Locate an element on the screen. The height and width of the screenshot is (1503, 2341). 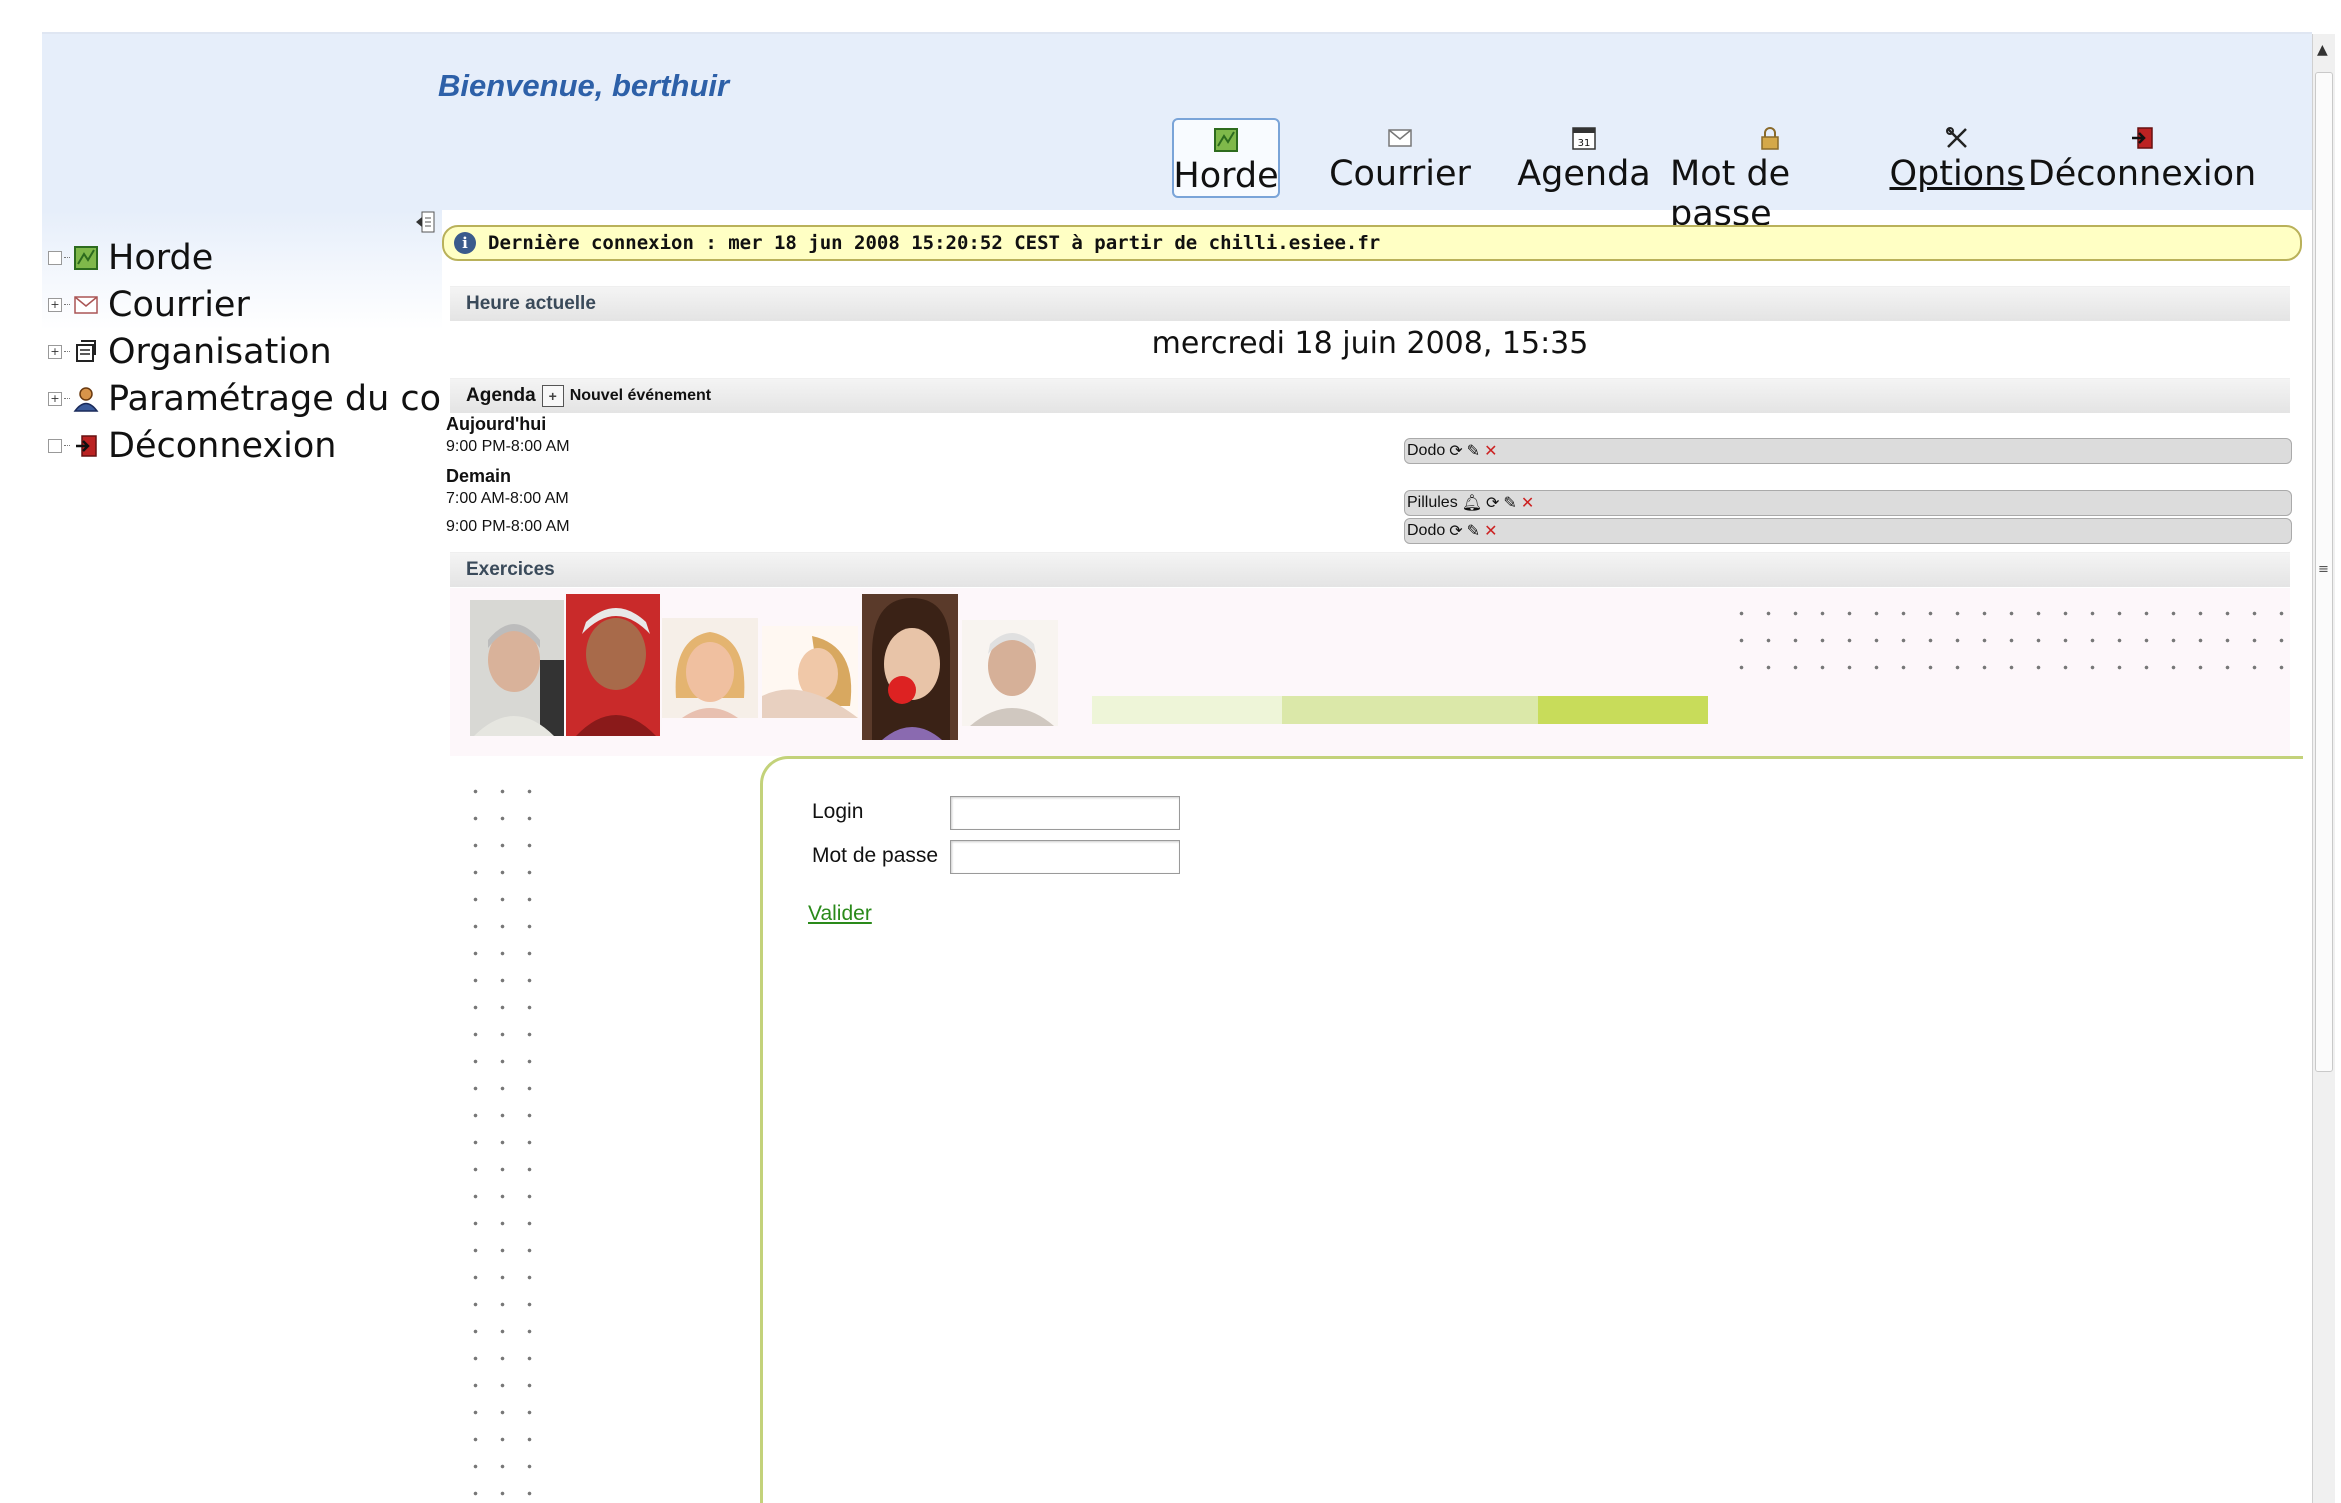
section-exercices: Exercices is located at coordinates (1370, 569).